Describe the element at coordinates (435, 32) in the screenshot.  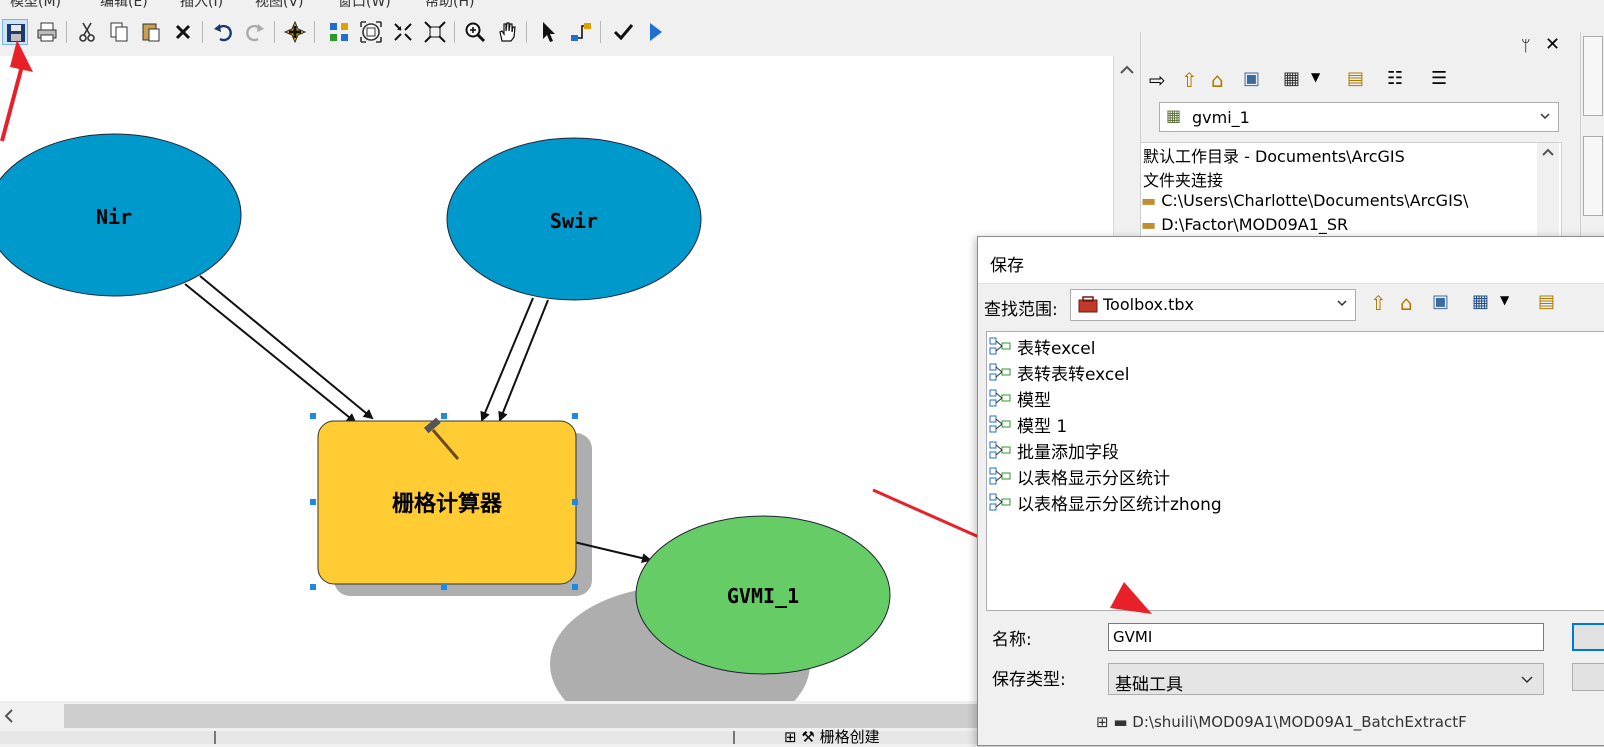
I see `zoom-out-fixed-icon` at that location.